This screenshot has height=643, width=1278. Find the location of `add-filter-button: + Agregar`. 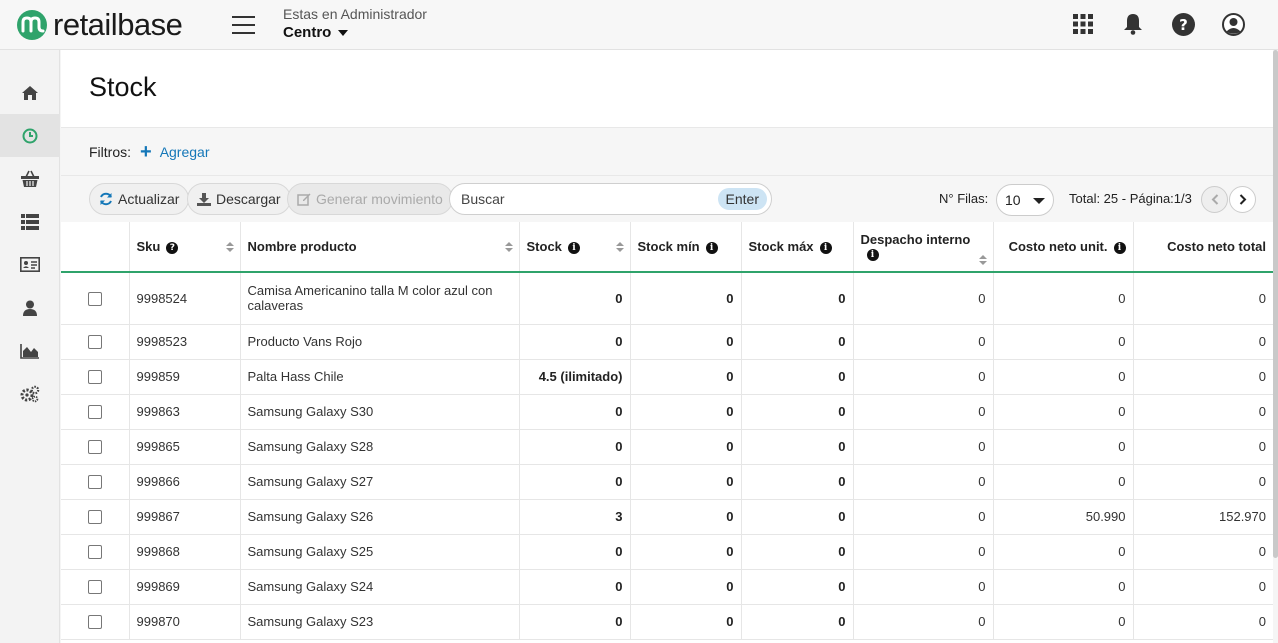

add-filter-button: + Agregar is located at coordinates (175, 152).